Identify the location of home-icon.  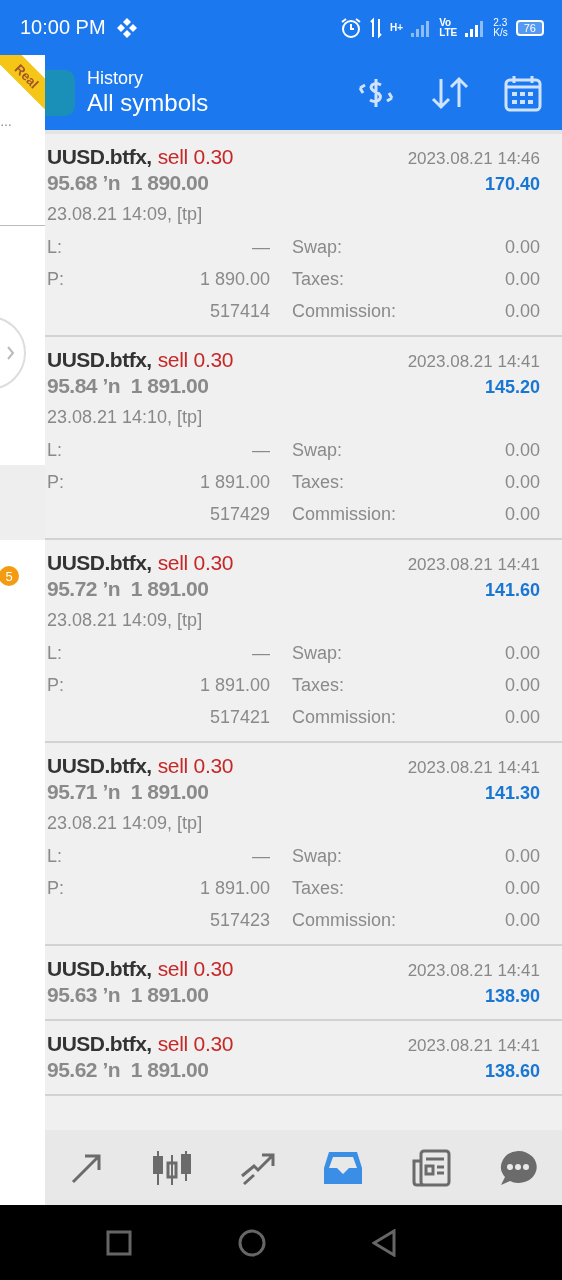
(252, 1242).